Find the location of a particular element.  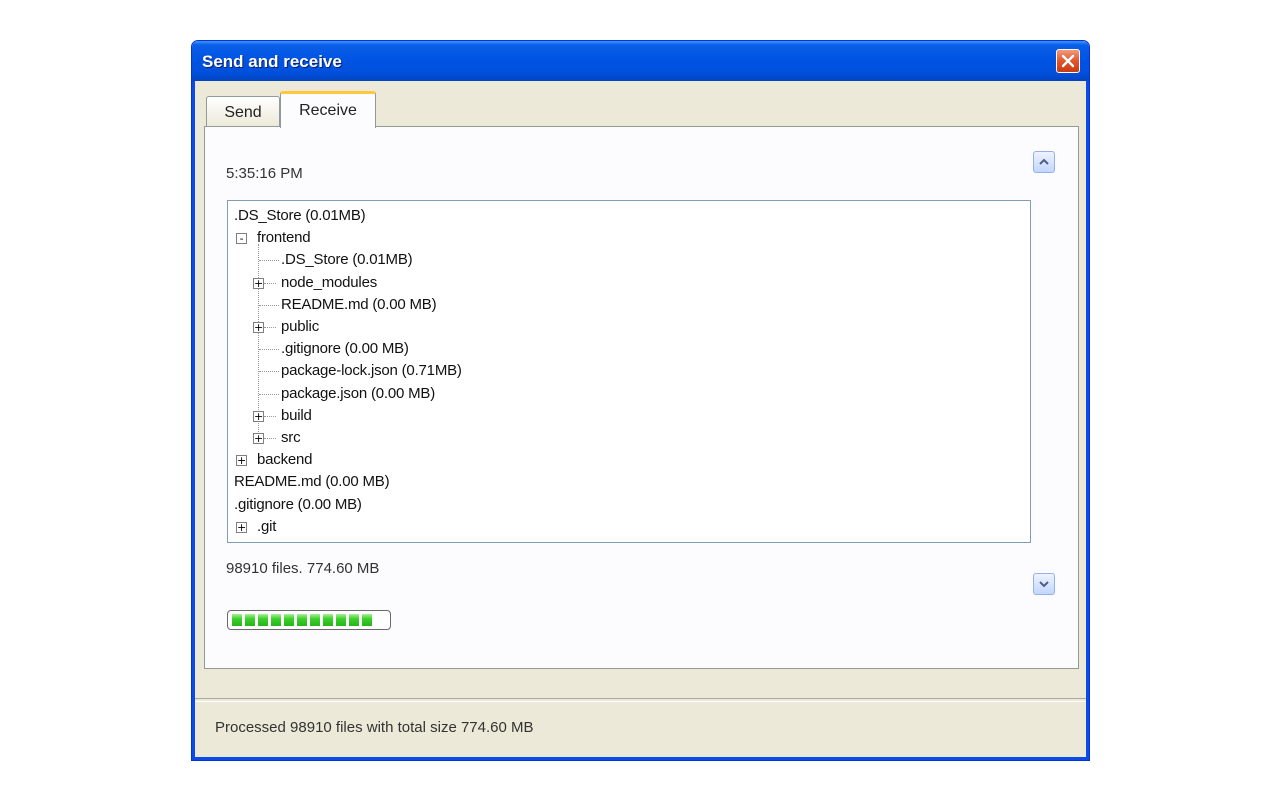

window-title: Send and receive is located at coordinates (272, 61).